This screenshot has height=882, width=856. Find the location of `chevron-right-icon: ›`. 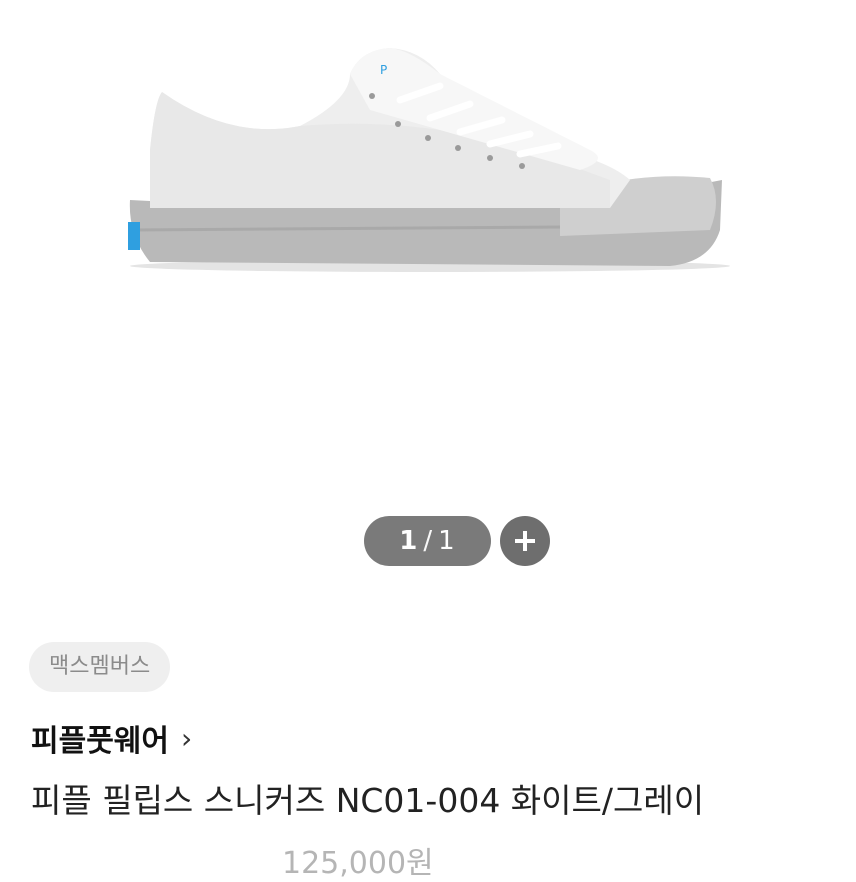

chevron-right-icon: › is located at coordinates (187, 738).